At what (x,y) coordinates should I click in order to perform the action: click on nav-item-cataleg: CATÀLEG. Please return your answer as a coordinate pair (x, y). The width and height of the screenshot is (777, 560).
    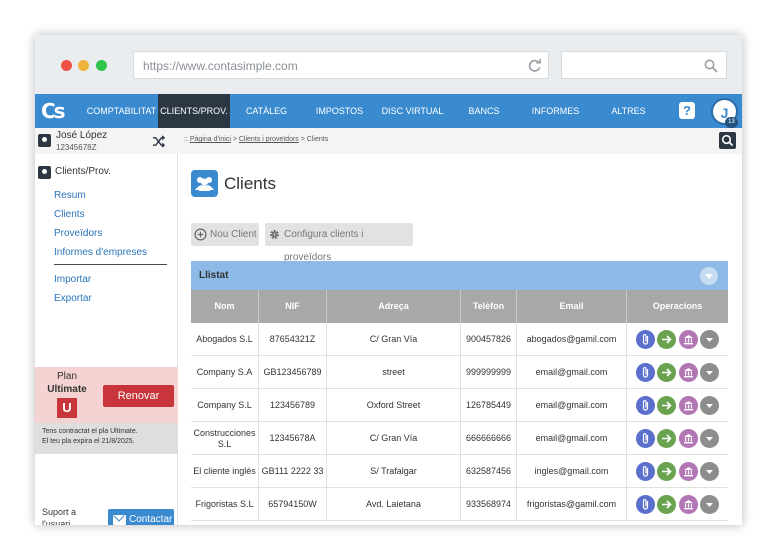
    Looking at the image, I should click on (266, 111).